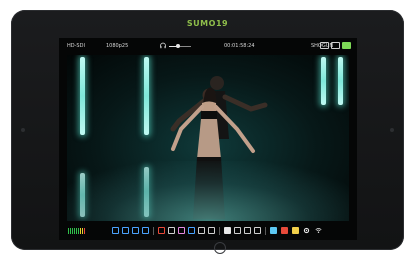 Image resolution: width=415 pixels, height=256 pixels. I want to click on timecode: 00:01:58:24, so click(239, 46).